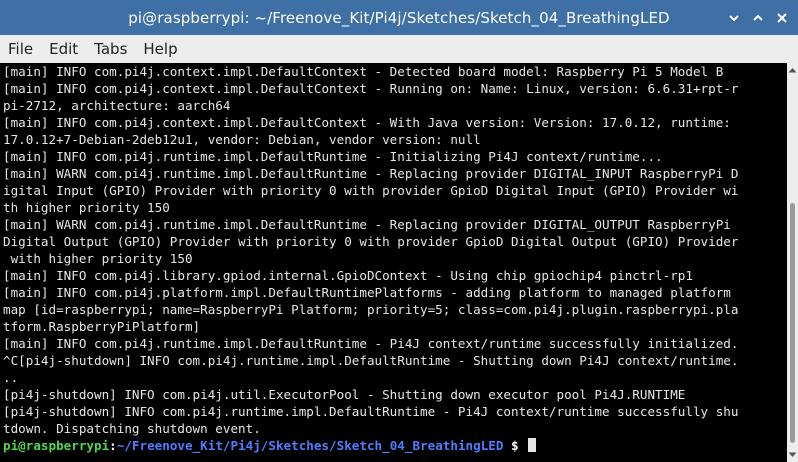  What do you see at coordinates (86, 207) in the screenshot?
I see `terminal-line: th higher priority 150` at bounding box center [86, 207].